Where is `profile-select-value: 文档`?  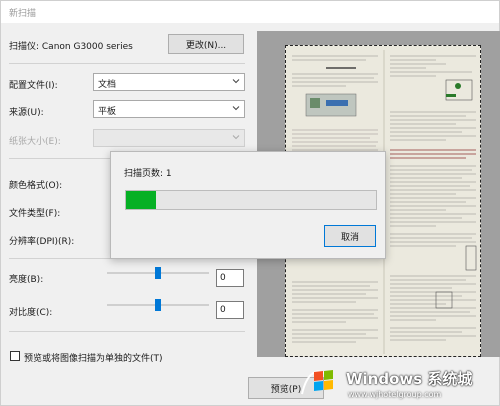 profile-select-value: 文档 is located at coordinates (107, 85).